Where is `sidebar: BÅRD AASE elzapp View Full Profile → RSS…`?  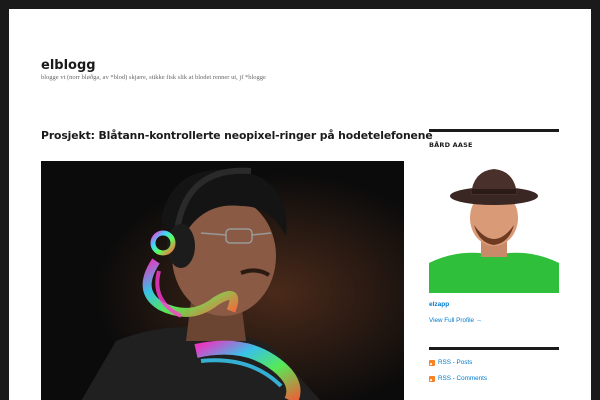
sidebar: BÅRD AASE elzapp View Full Profile → RSS… is located at coordinates (494, 255).